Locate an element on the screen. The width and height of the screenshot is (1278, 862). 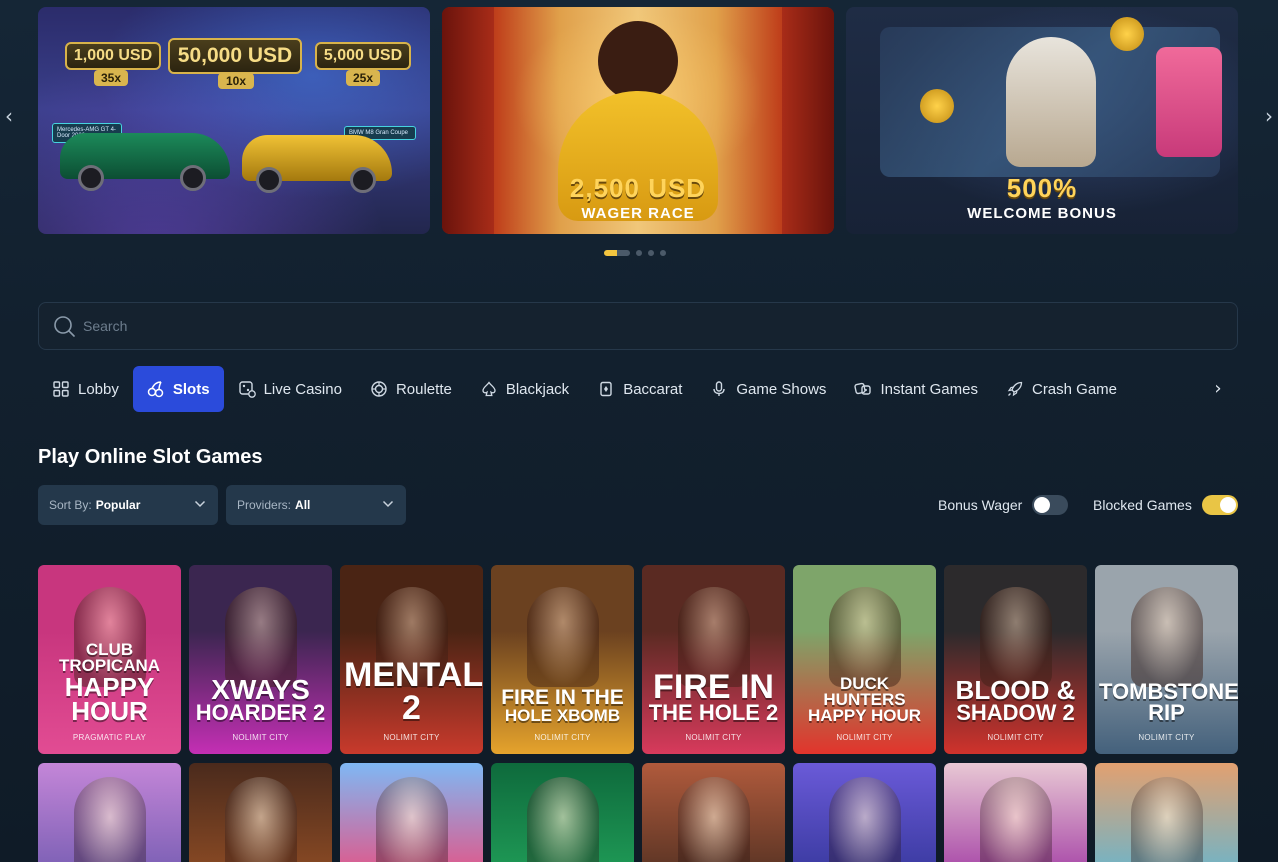
banner-subline: WAGER RACE is located at coordinates (638, 213).